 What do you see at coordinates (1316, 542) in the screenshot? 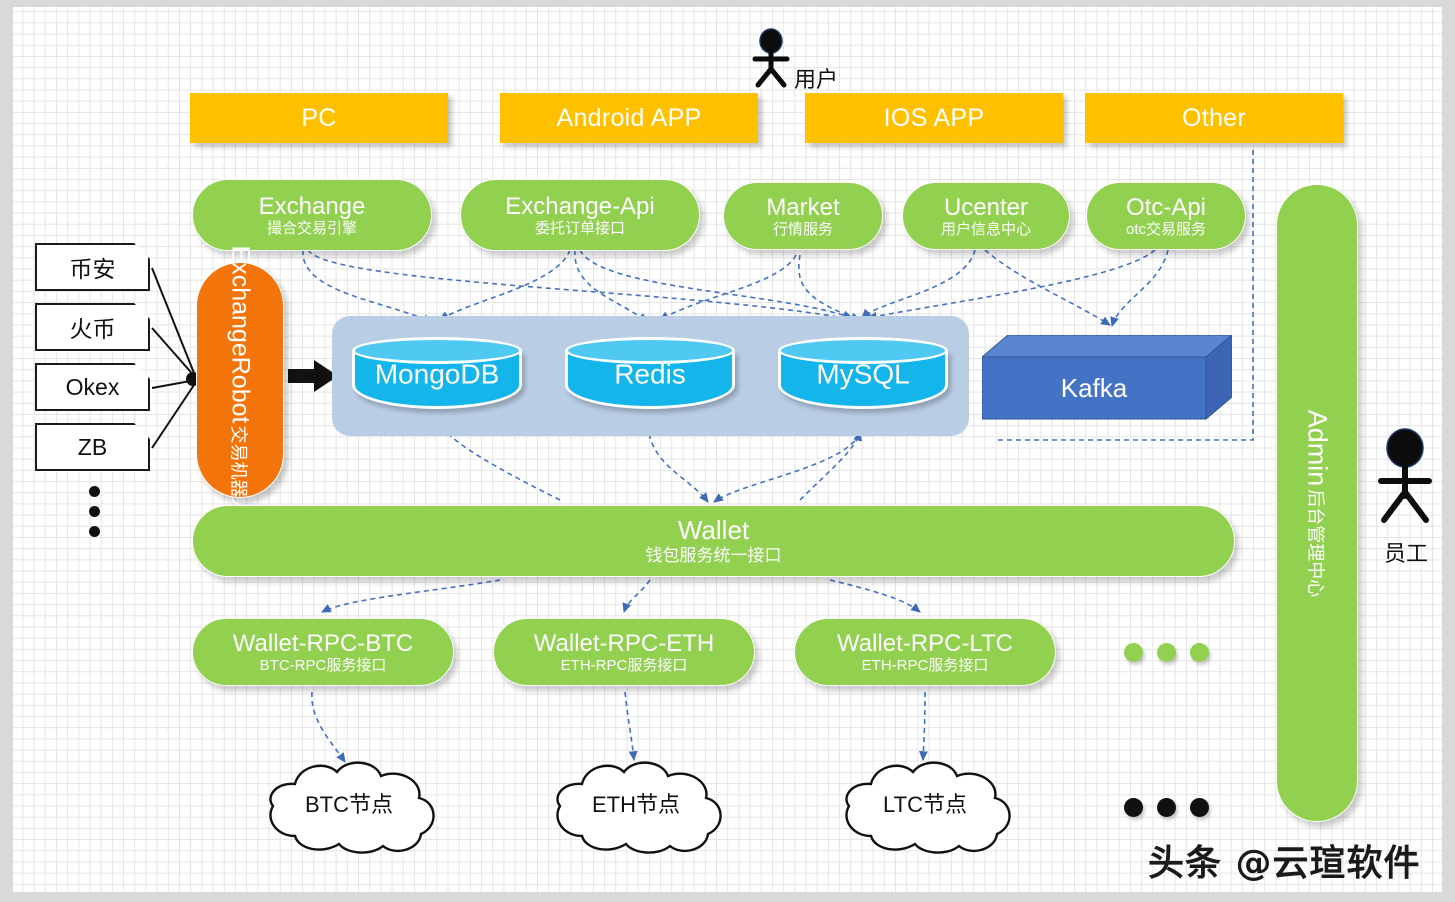
I see `service-desc: 后台管理中心` at bounding box center [1316, 542].